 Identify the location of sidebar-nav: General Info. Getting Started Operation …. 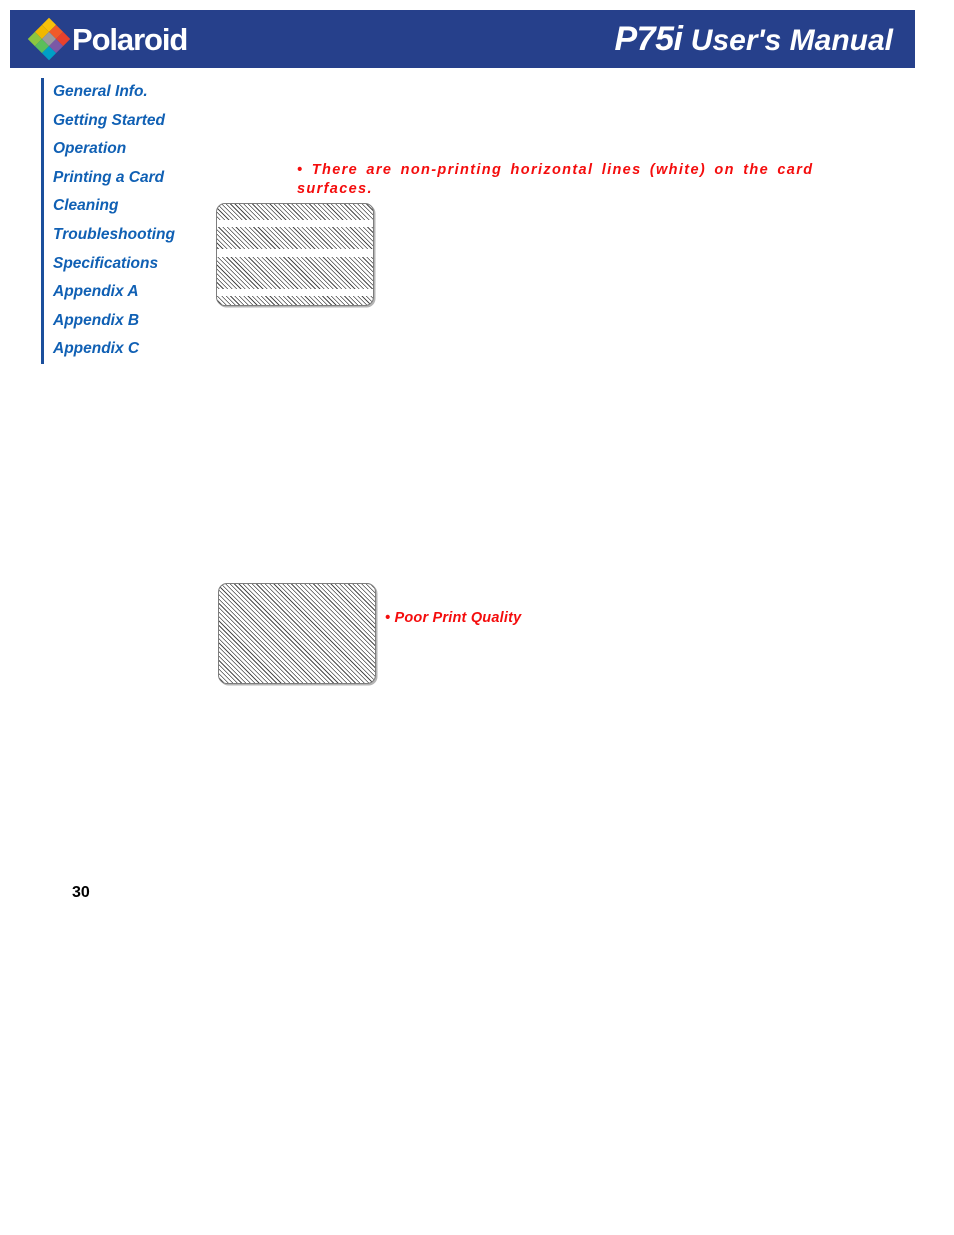
(141, 221).